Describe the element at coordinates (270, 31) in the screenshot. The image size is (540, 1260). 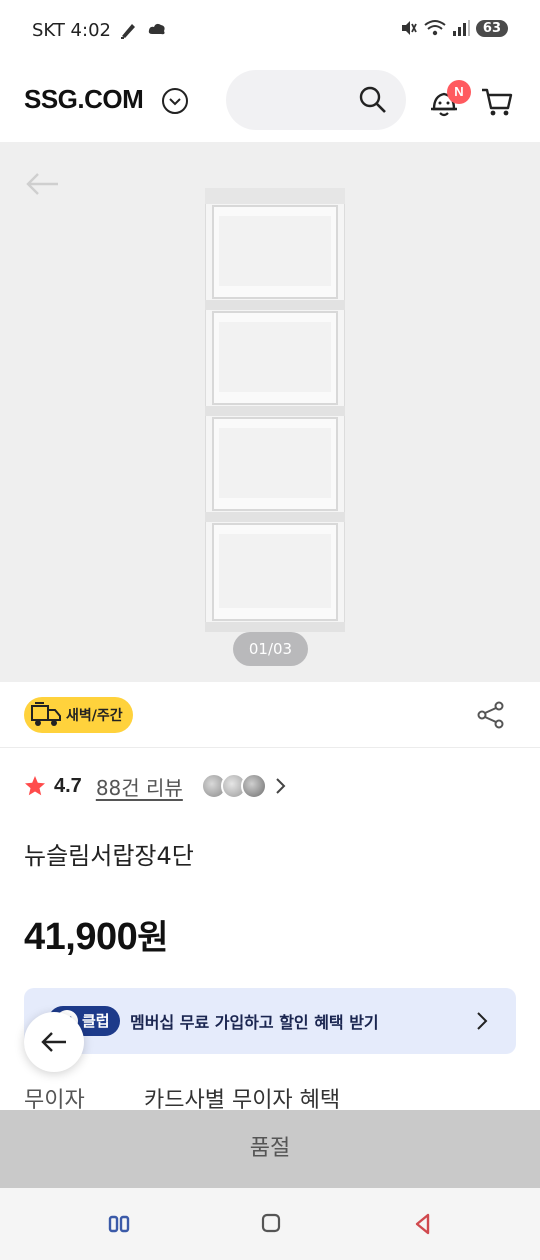
I see `status-bar: SKT 4:02 63` at that location.